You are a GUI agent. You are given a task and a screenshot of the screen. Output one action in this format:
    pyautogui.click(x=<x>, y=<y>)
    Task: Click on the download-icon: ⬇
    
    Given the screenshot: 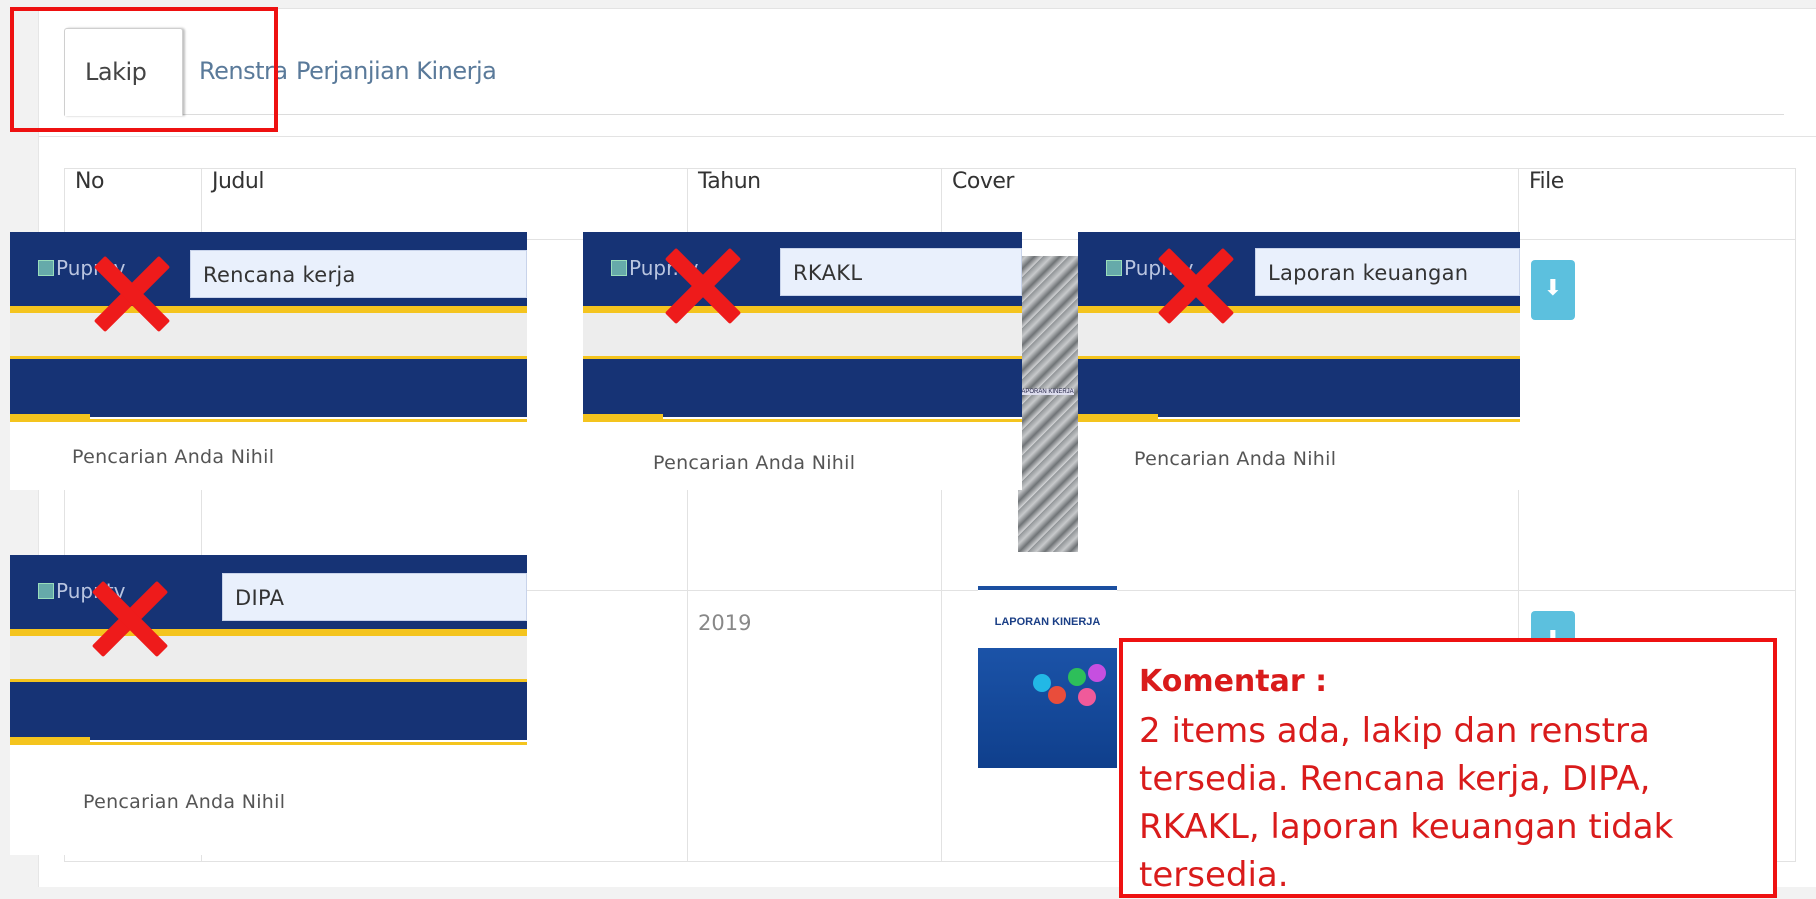 What is the action you would take?
    pyautogui.click(x=1553, y=288)
    